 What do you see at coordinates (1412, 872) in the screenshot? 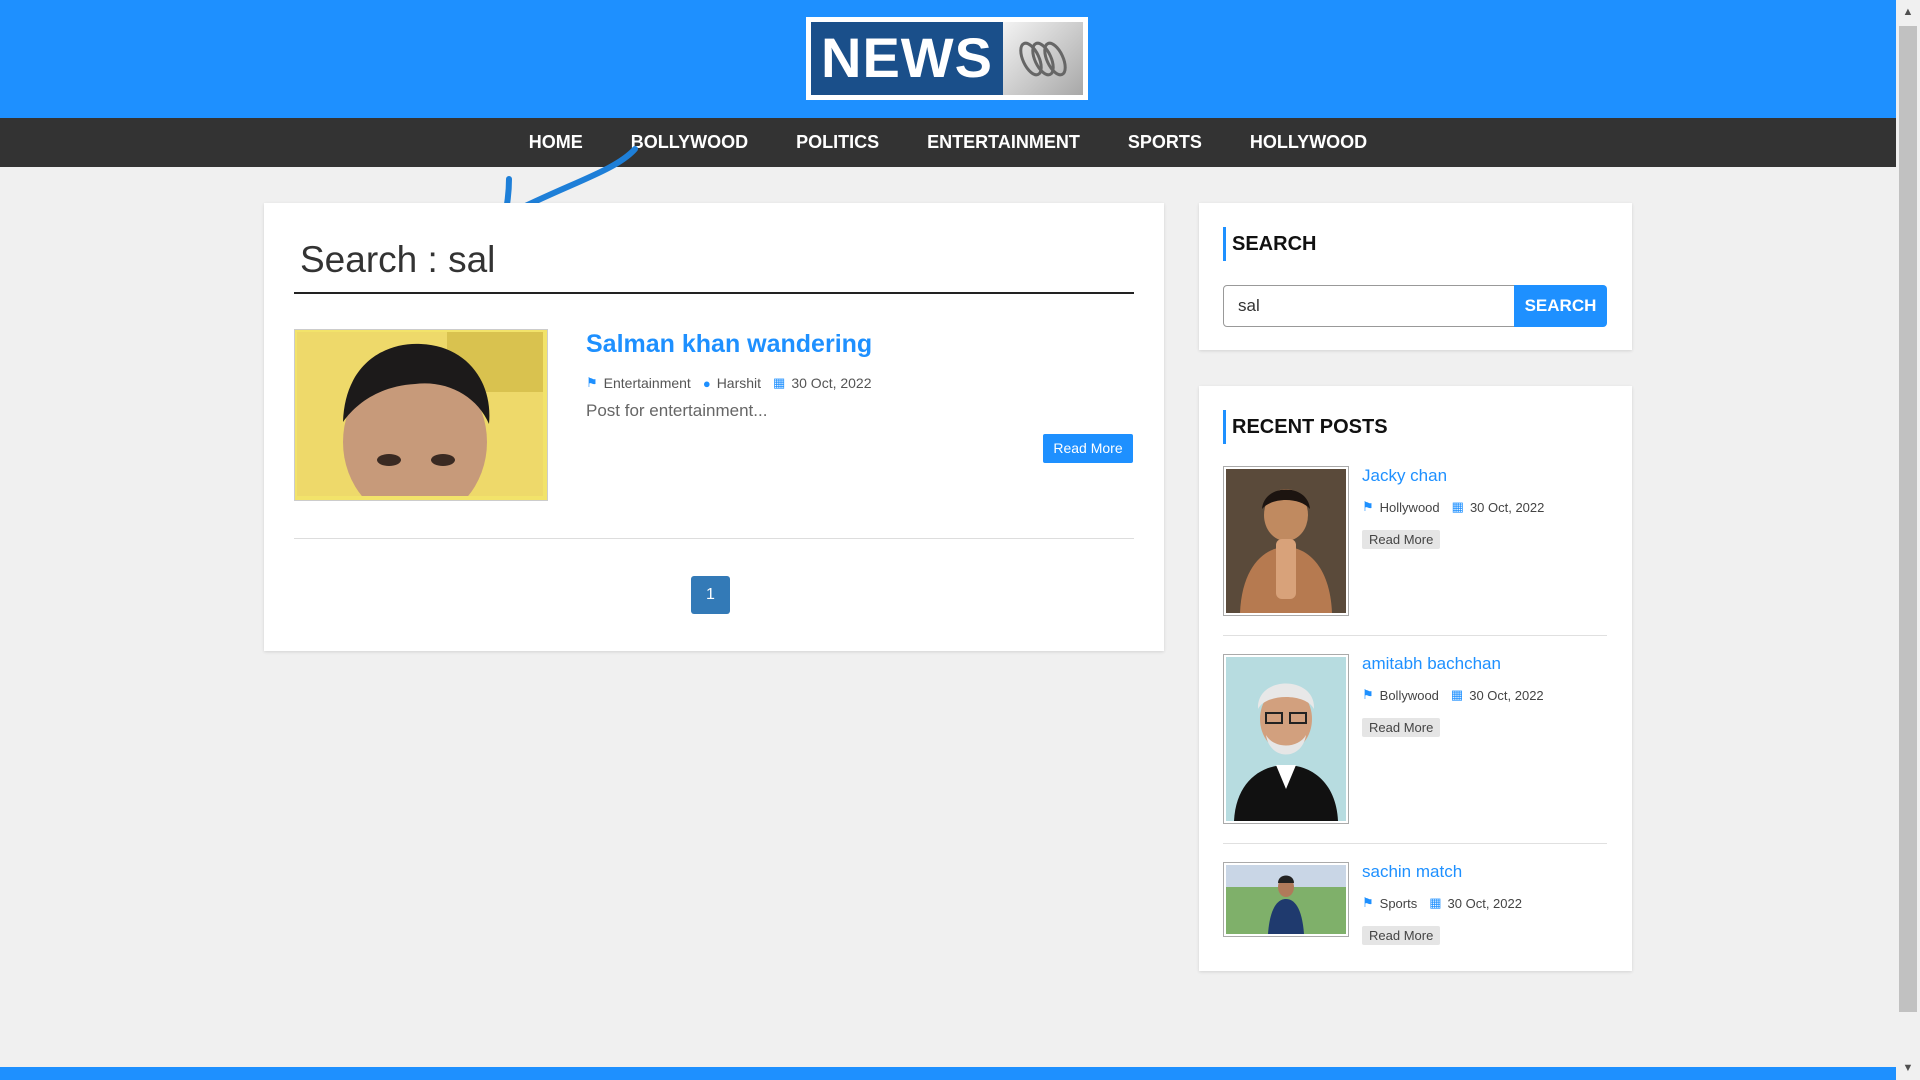
I see `recent-post-title: sachin match` at bounding box center [1412, 872].